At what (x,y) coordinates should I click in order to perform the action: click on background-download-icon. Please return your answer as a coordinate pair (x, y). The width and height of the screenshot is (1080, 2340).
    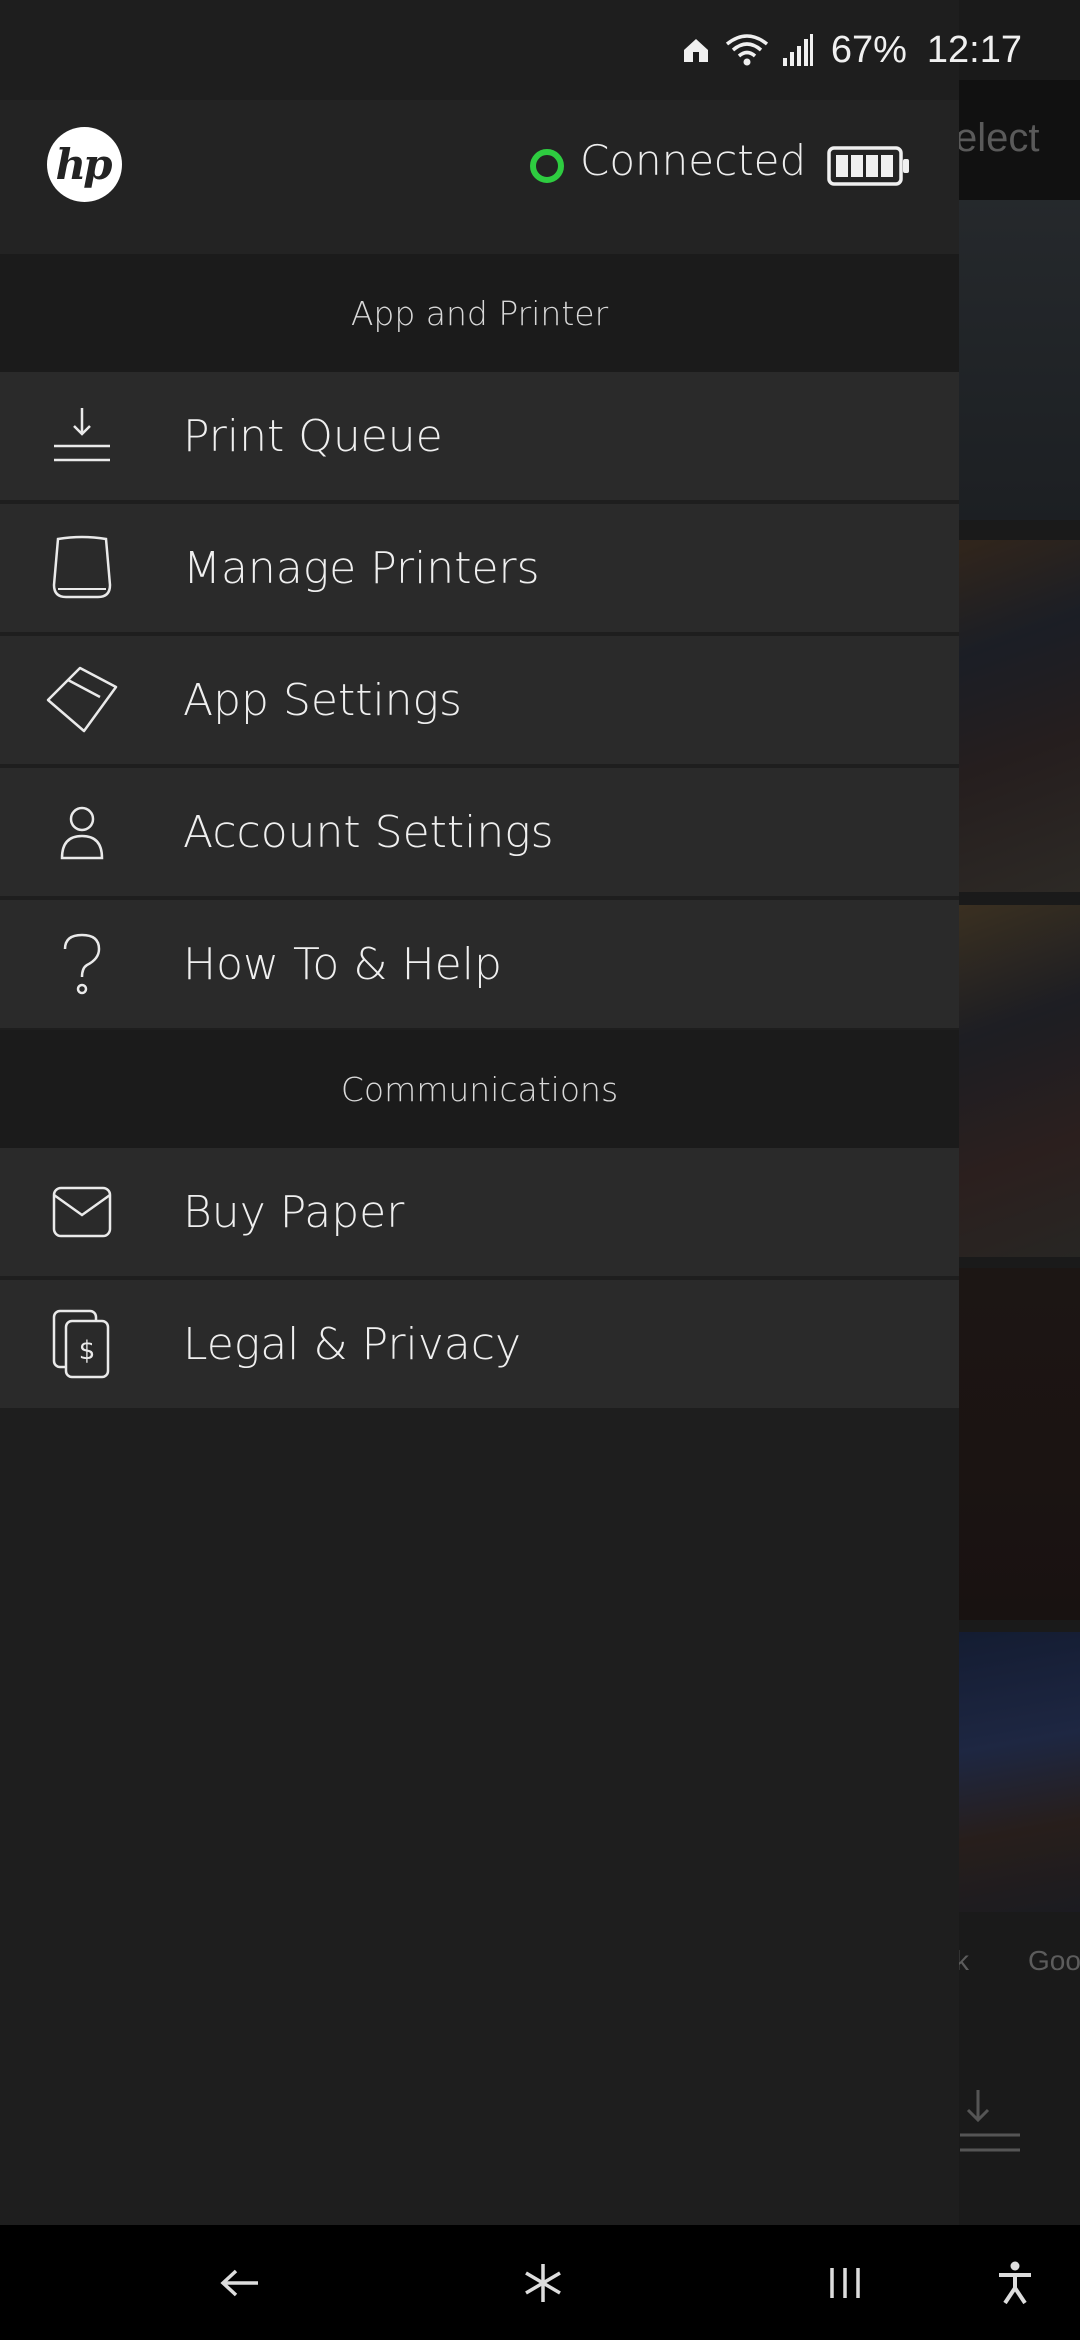
    Looking at the image, I should click on (990, 2121).